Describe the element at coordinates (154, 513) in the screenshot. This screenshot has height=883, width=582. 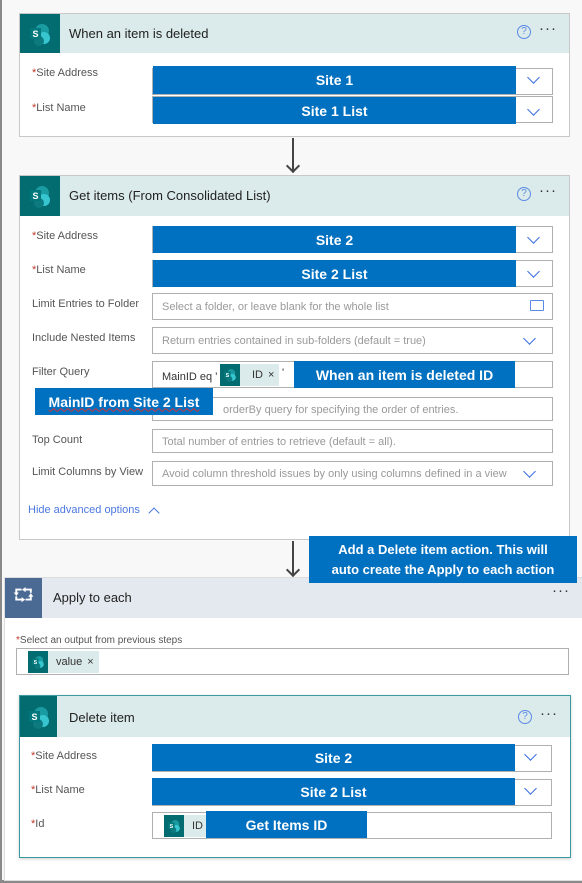
I see `chevron-up-icon` at that location.